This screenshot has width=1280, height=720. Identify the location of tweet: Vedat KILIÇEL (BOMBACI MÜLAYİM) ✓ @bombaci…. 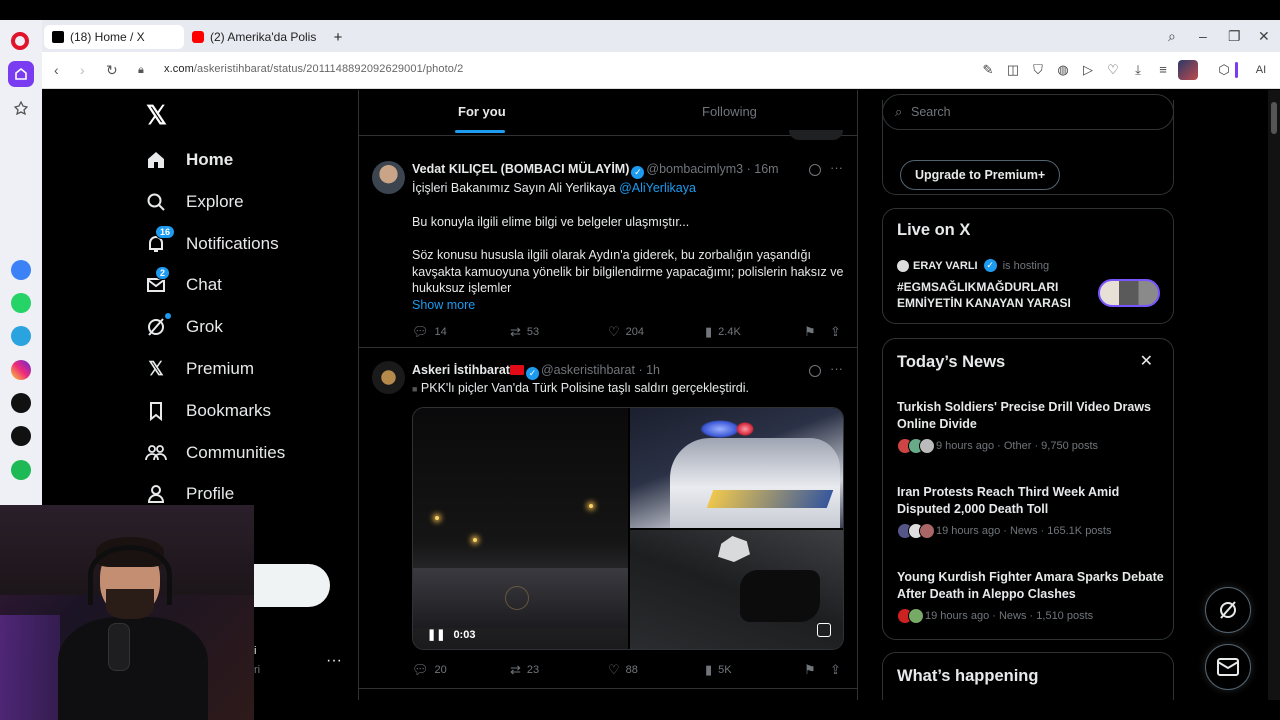
(608, 248).